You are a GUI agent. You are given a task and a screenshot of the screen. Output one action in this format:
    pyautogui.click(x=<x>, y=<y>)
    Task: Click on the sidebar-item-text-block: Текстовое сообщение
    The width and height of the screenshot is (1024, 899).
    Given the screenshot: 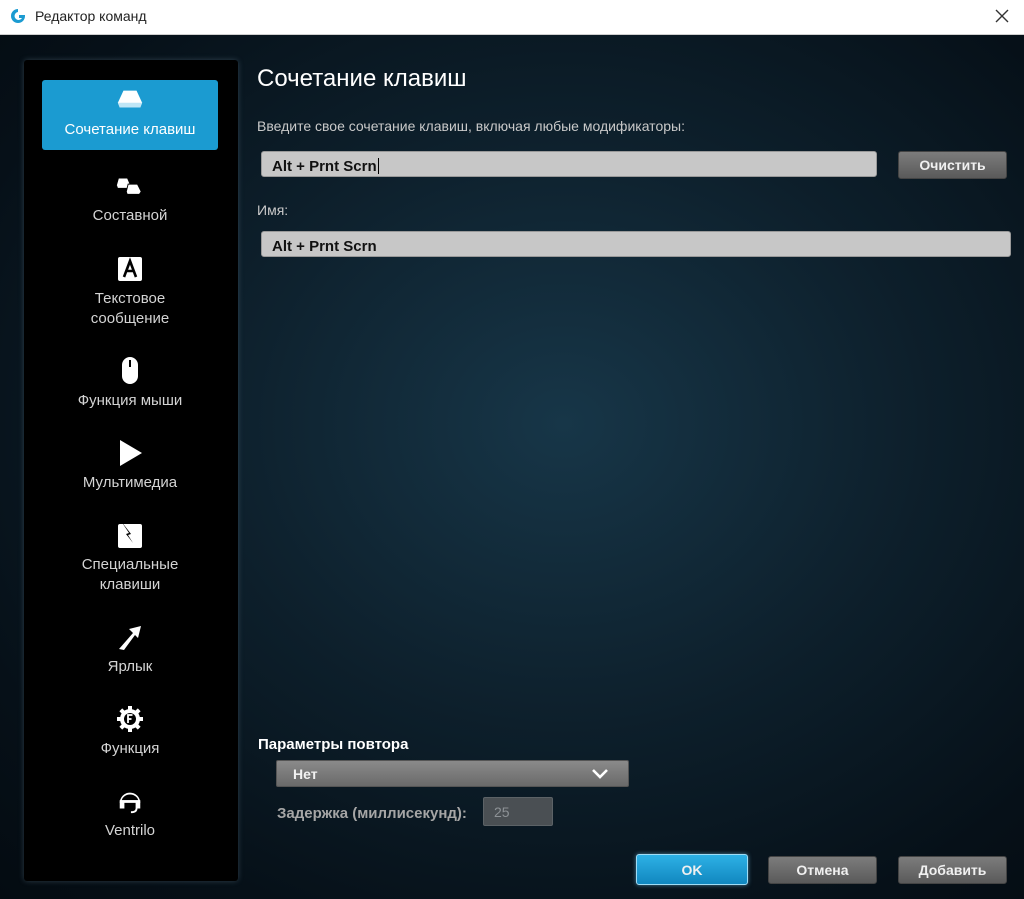 What is the action you would take?
    pyautogui.click(x=130, y=292)
    